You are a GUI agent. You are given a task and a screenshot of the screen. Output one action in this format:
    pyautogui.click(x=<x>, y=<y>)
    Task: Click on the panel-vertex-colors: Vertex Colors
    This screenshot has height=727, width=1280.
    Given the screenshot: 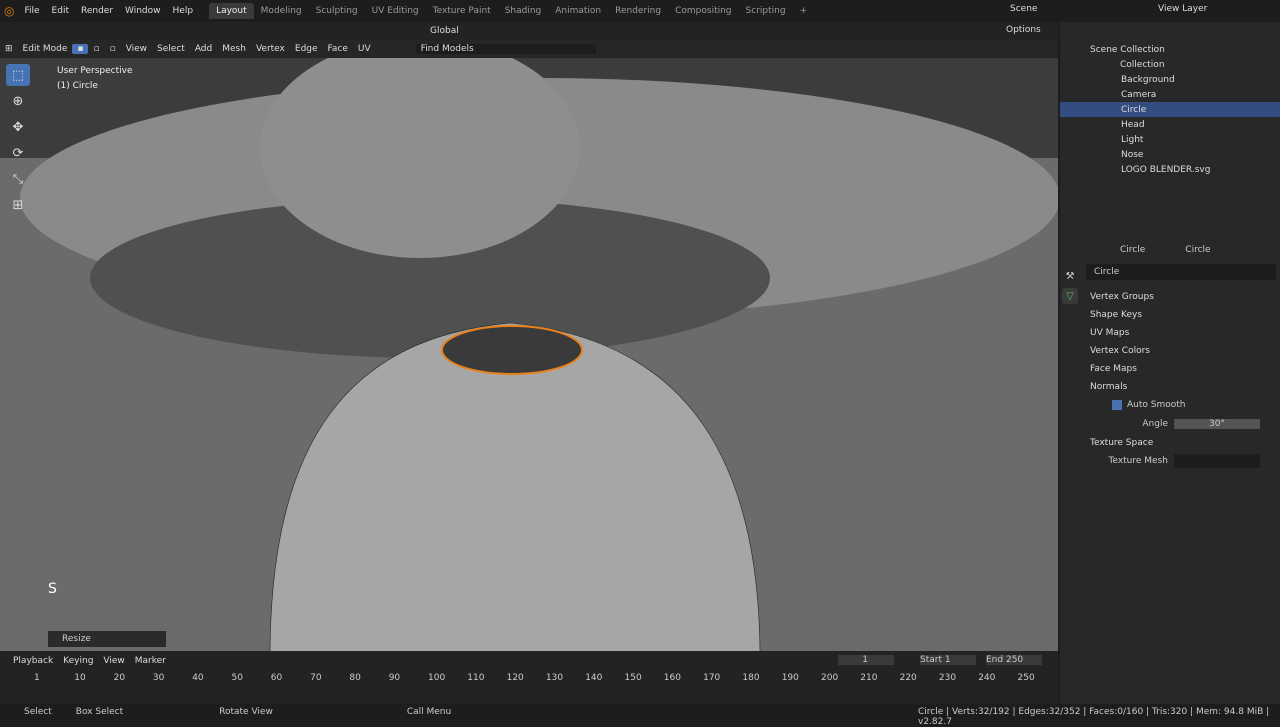 What is the action you would take?
    pyautogui.click(x=1181, y=351)
    